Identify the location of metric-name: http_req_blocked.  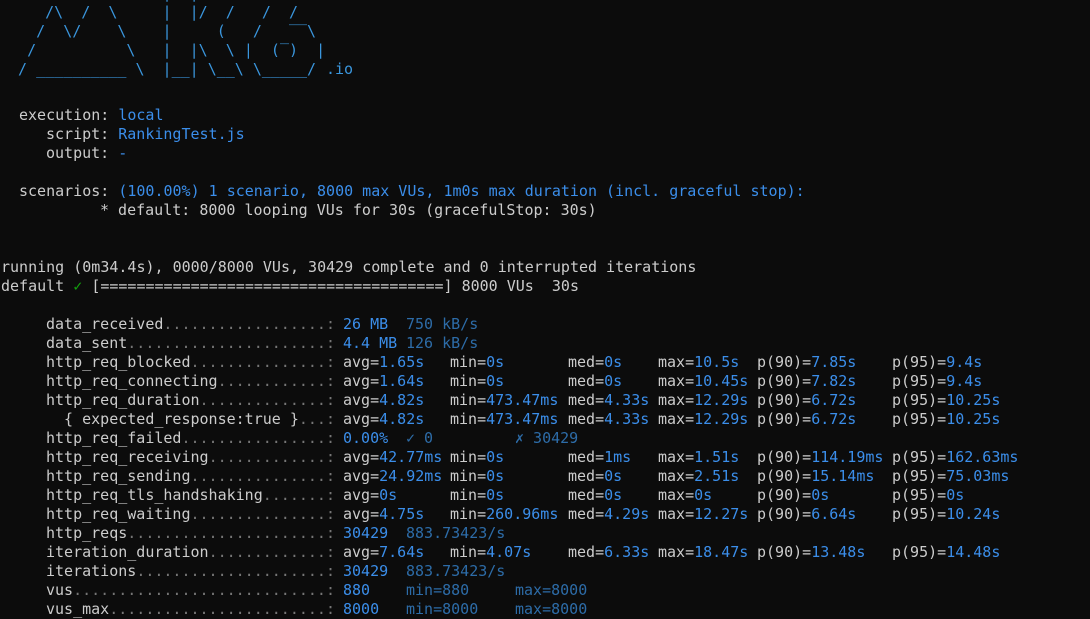
(118, 362).